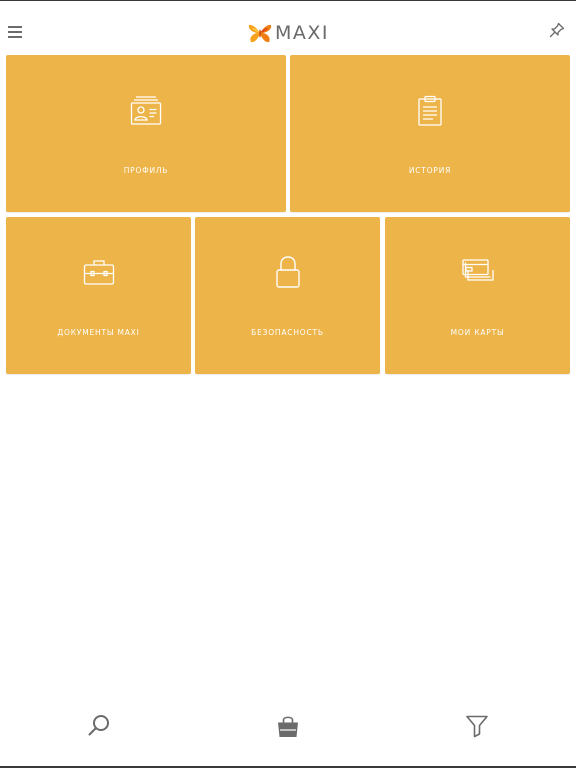 The height and width of the screenshot is (768, 576). I want to click on cards-icon, so click(477, 270).